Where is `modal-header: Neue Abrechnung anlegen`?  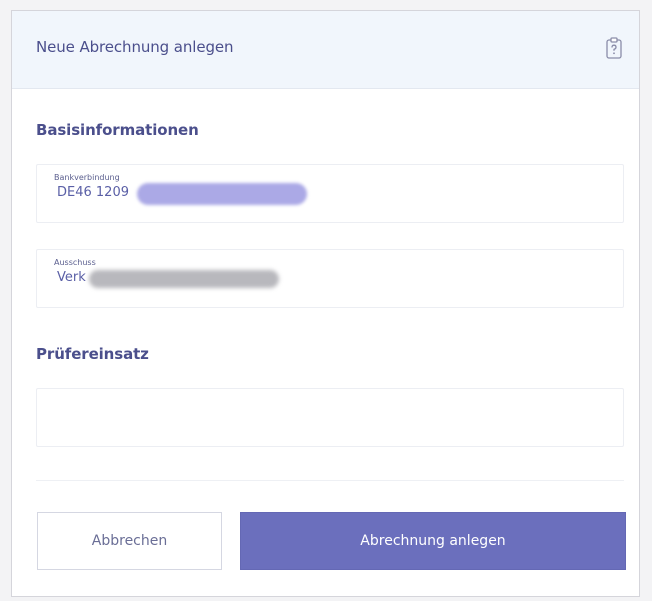
modal-header: Neue Abrechnung anlegen is located at coordinates (325, 50).